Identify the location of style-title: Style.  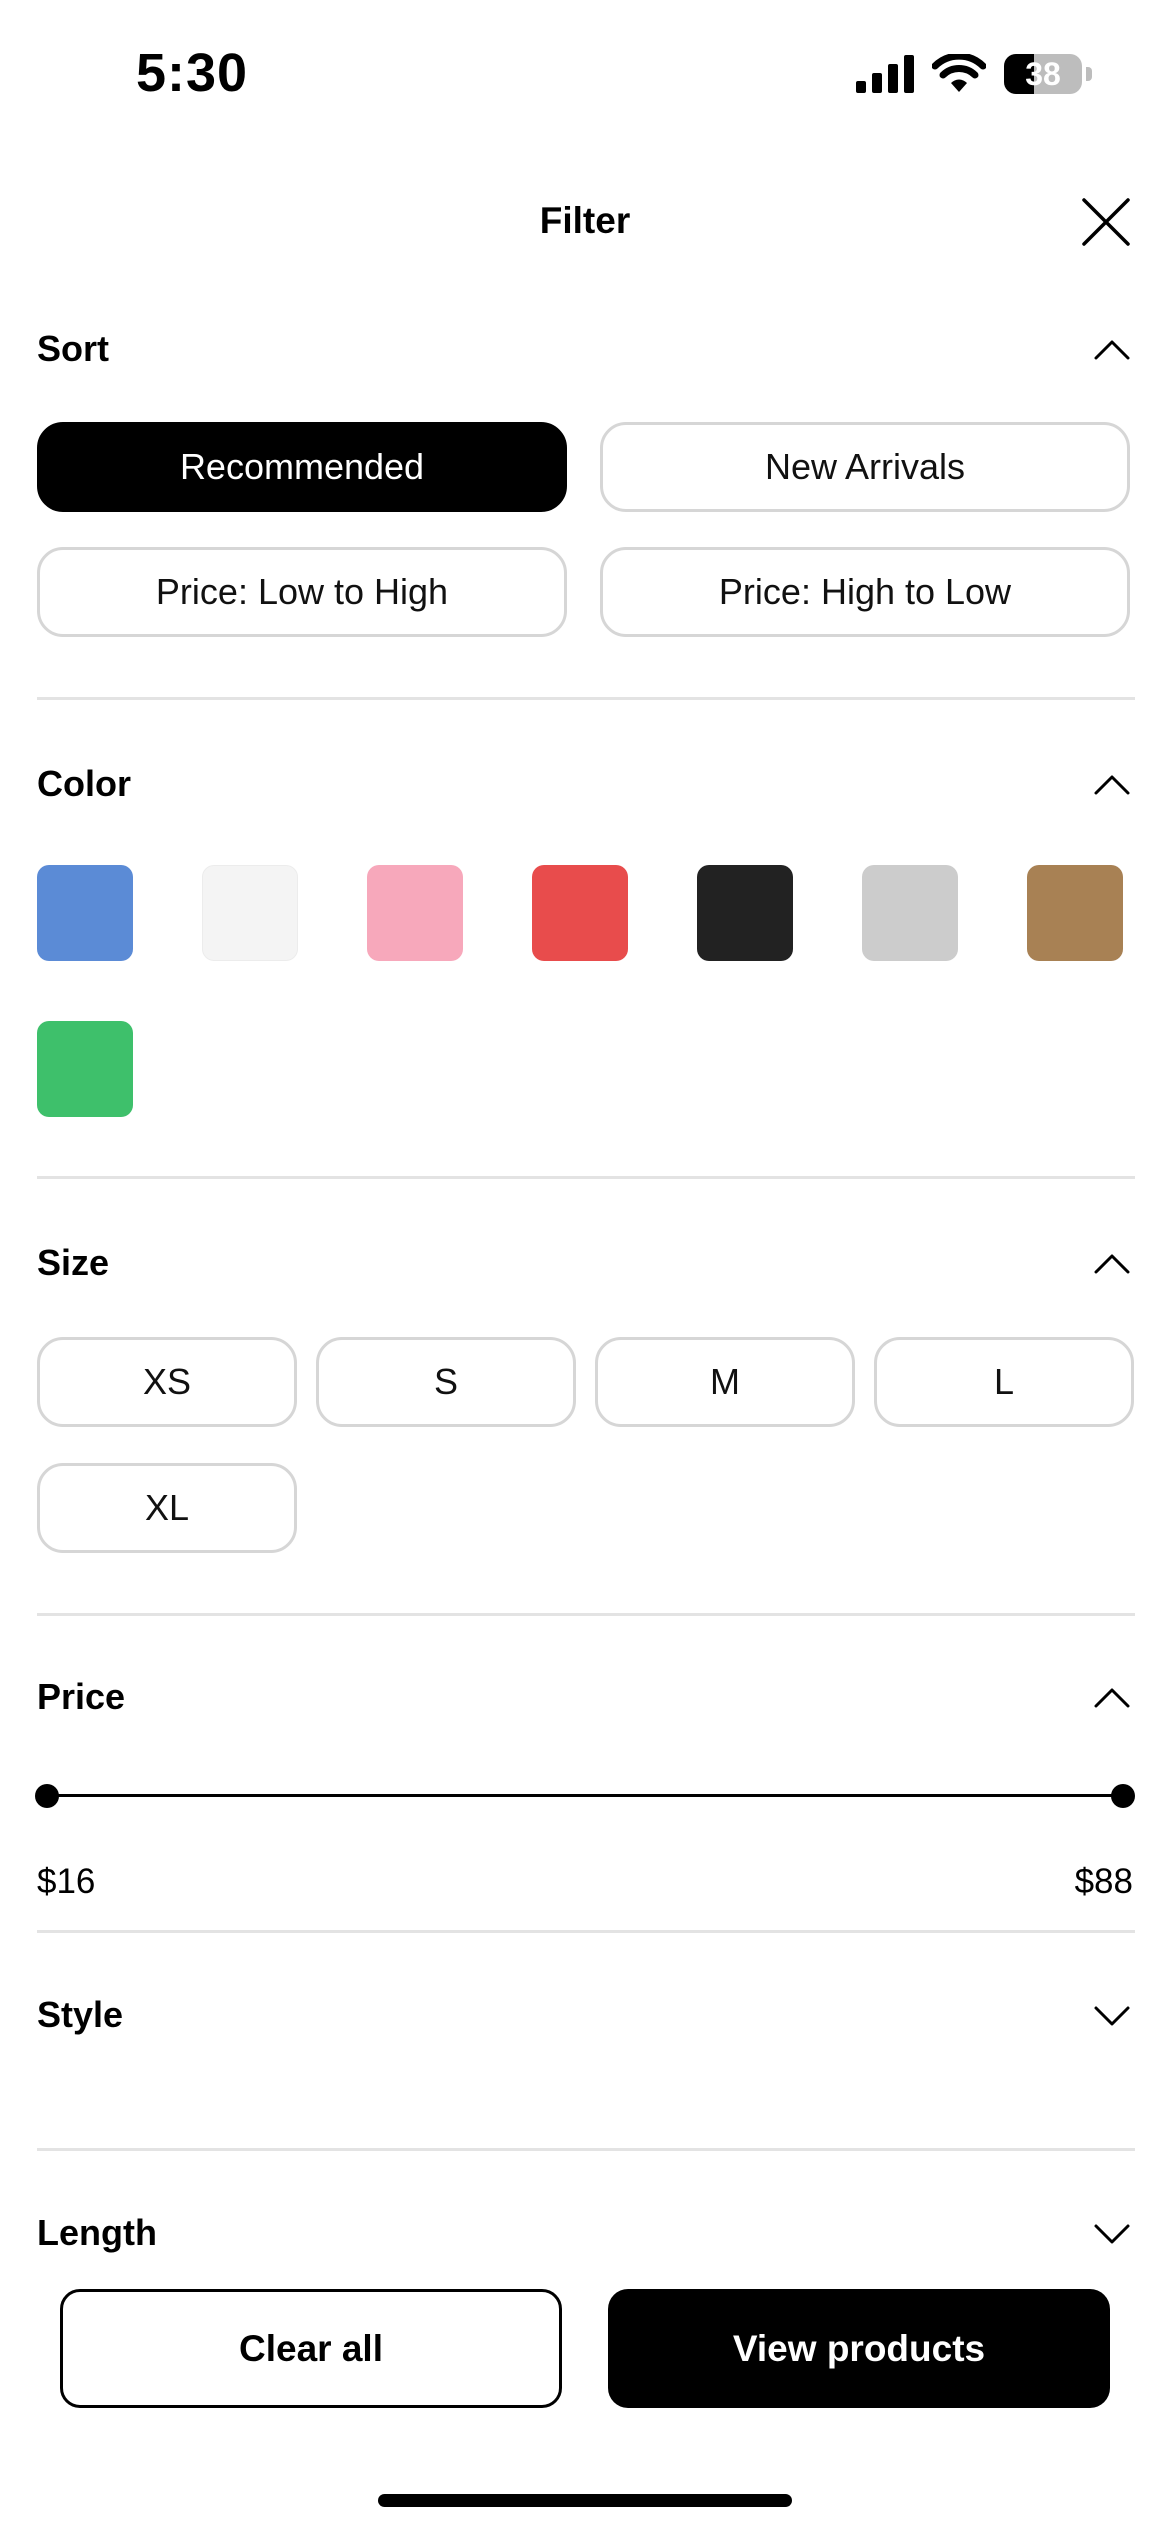
(80, 2015).